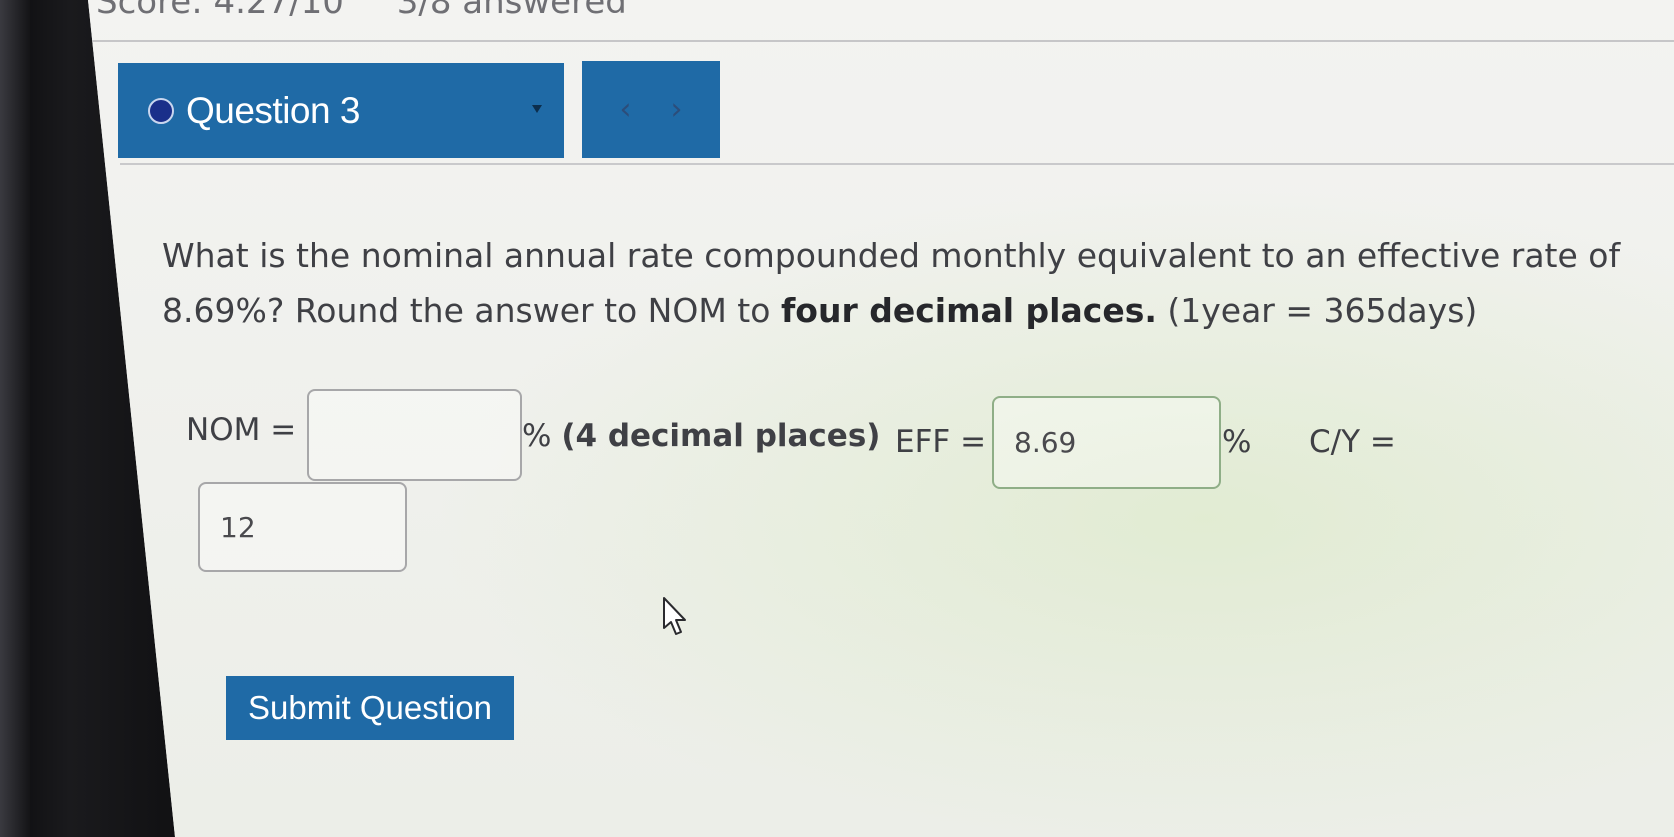 Image resolution: width=1674 pixels, height=837 pixels. Describe the element at coordinates (941, 442) in the screenshot. I see `eff-label: EFF =` at that location.